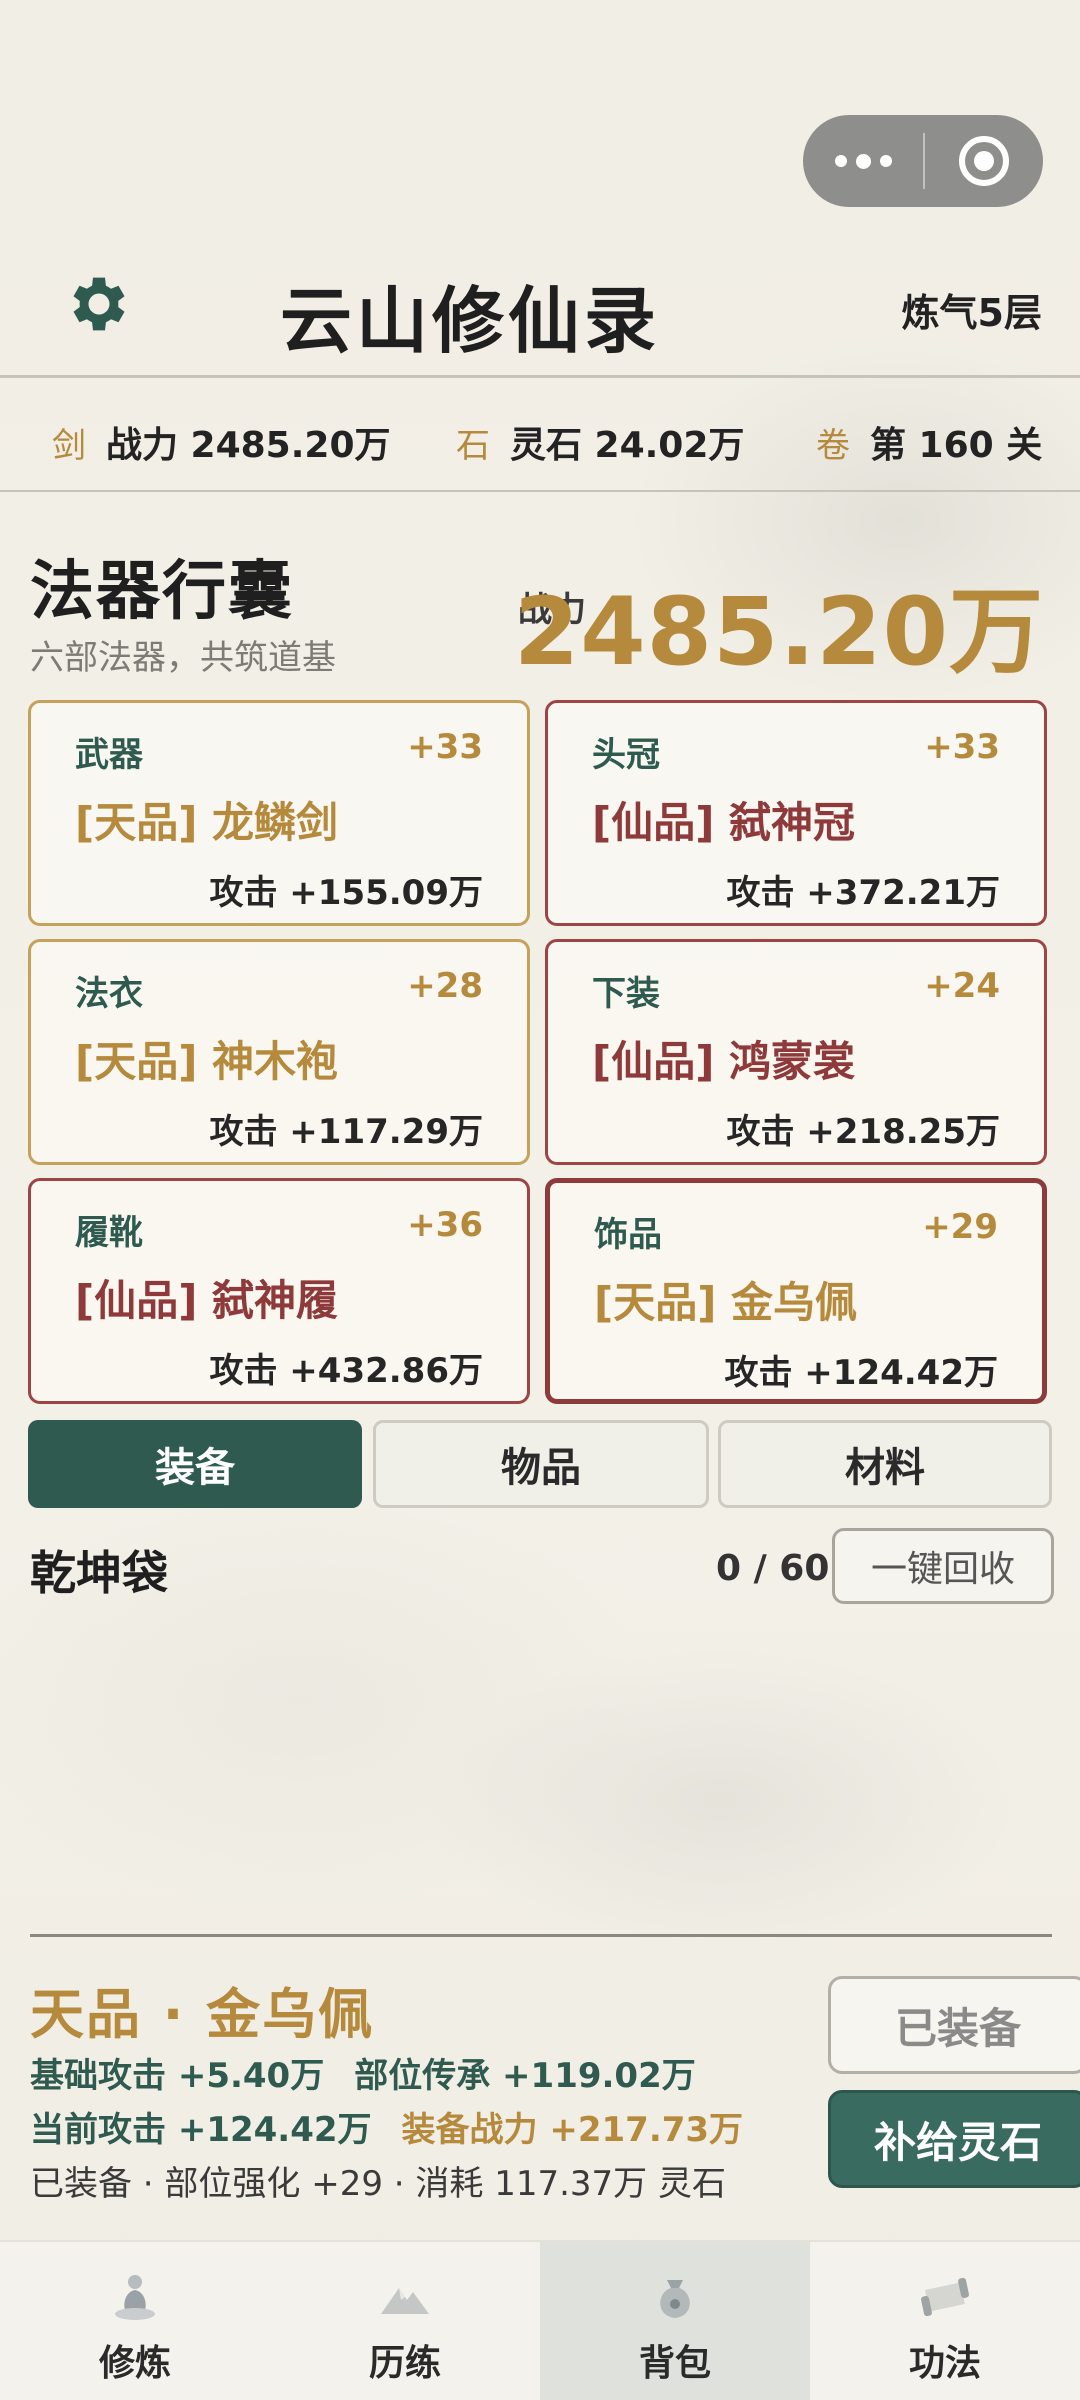 Image resolution: width=1080 pixels, height=2400 pixels. I want to click on stat-value: 第 160 关, so click(956, 445).